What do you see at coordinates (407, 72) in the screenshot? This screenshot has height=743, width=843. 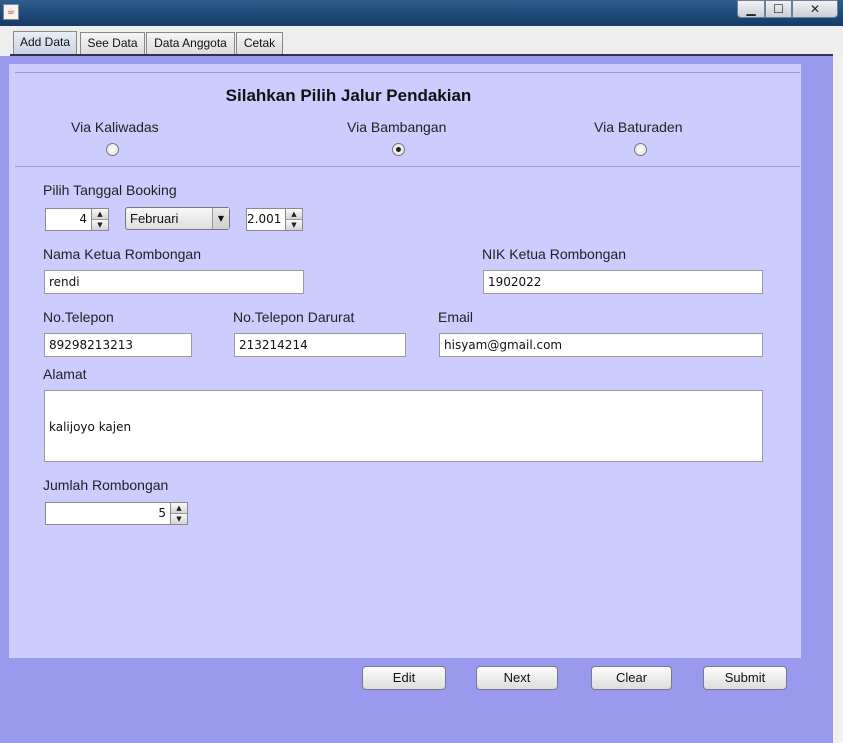 I see `top-separator` at bounding box center [407, 72].